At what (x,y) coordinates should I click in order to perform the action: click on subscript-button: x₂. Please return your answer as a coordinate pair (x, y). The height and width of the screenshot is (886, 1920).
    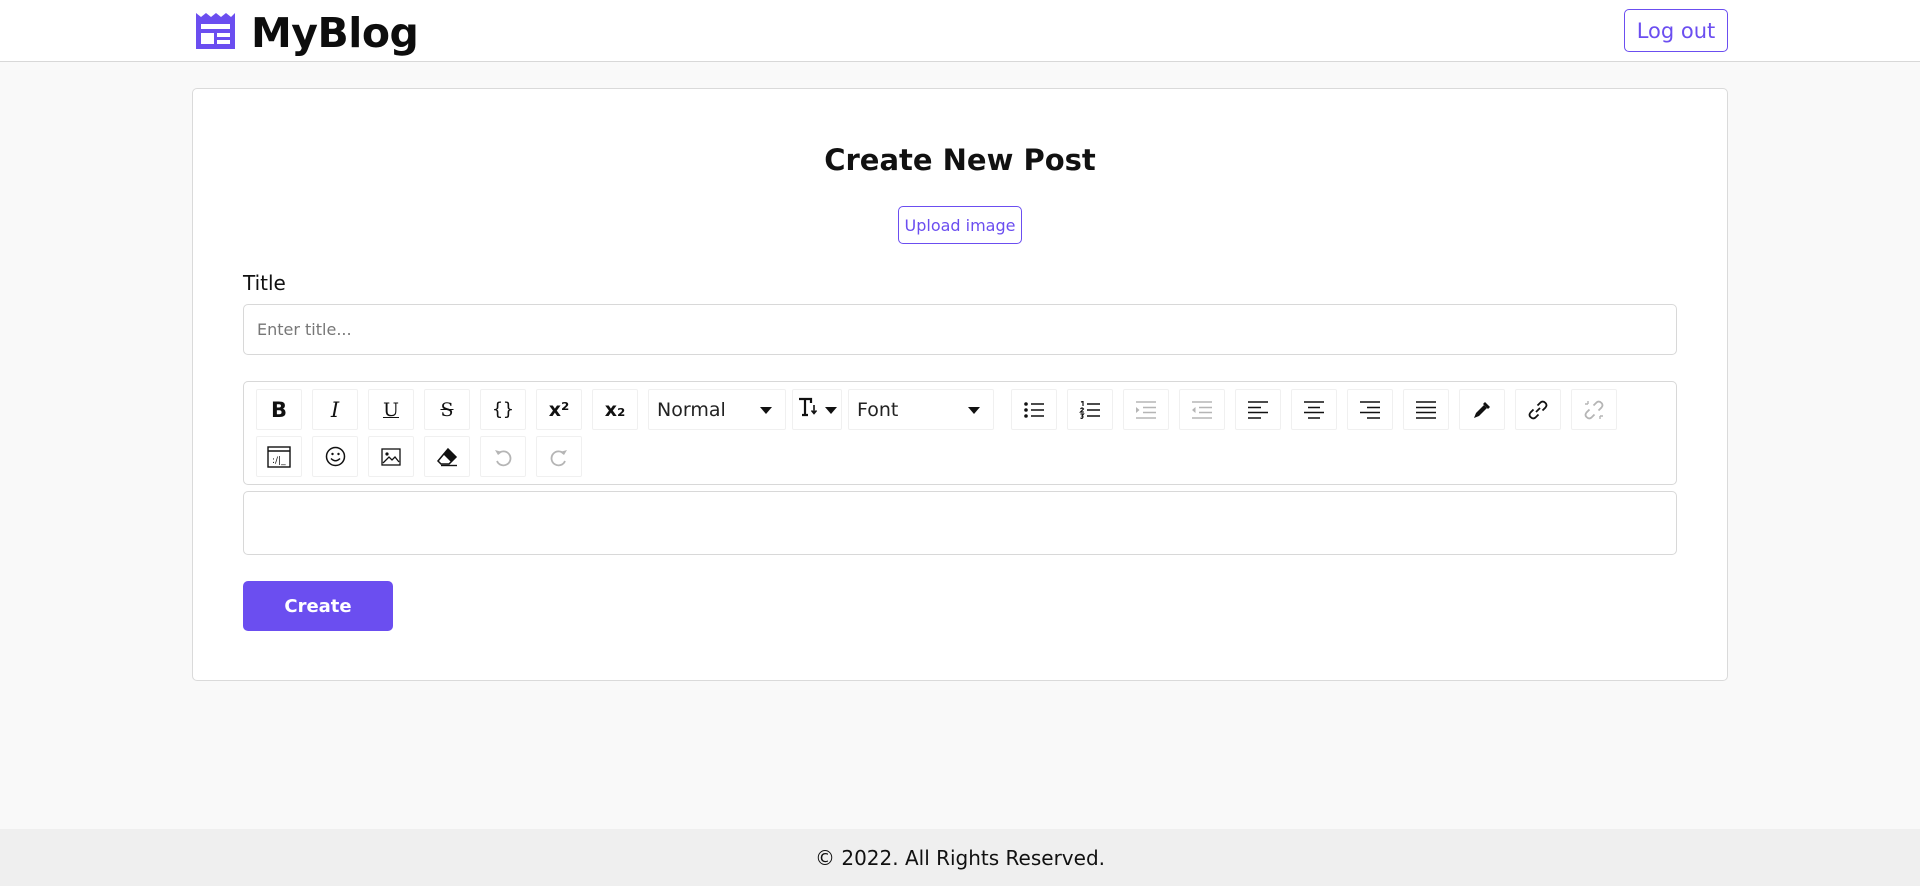
    Looking at the image, I should click on (615, 409).